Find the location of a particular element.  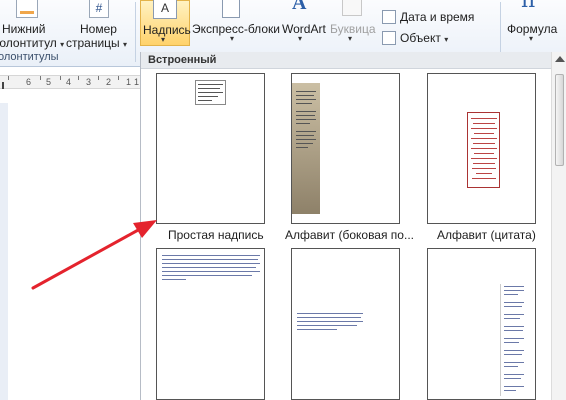

dropcap-button: Буквица ▾ is located at coordinates (352, 23).